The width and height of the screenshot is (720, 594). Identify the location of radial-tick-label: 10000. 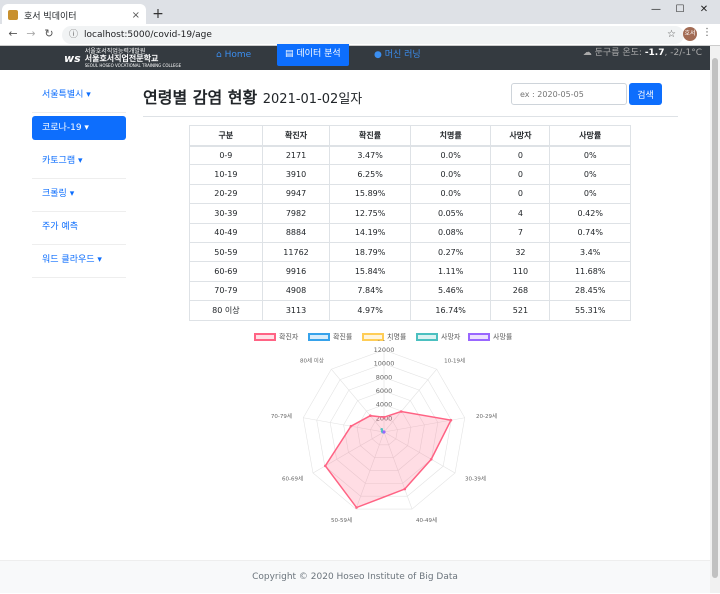
(384, 364).